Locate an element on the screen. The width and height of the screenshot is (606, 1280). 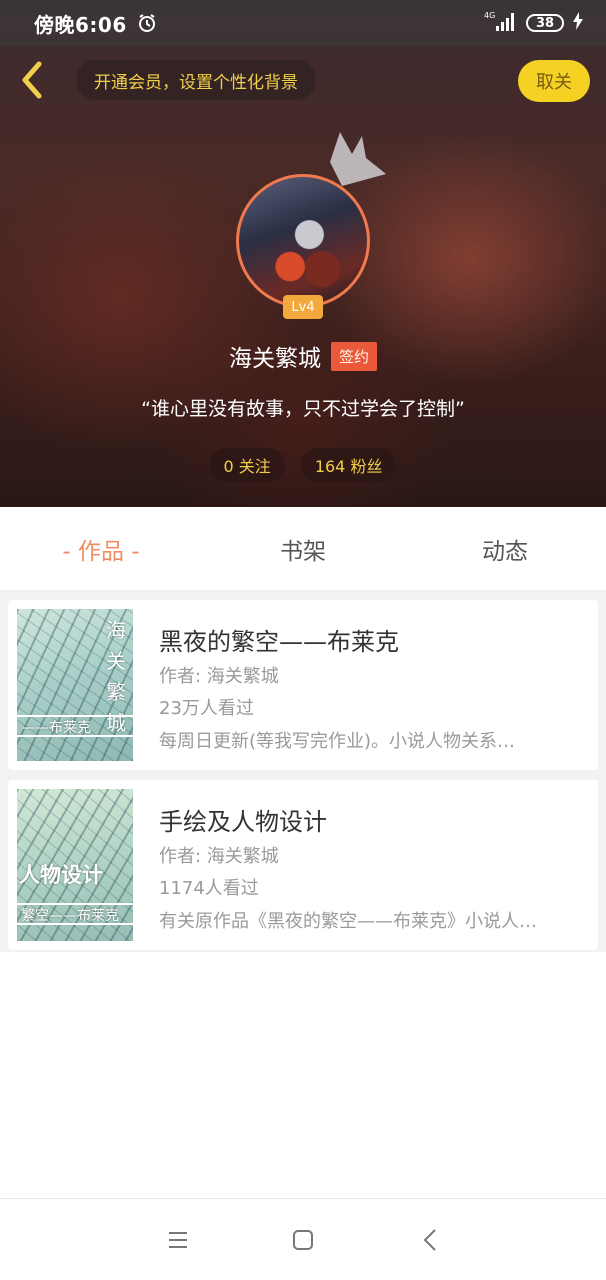
book-title: 手绘及人物设计 is located at coordinates (243, 822).